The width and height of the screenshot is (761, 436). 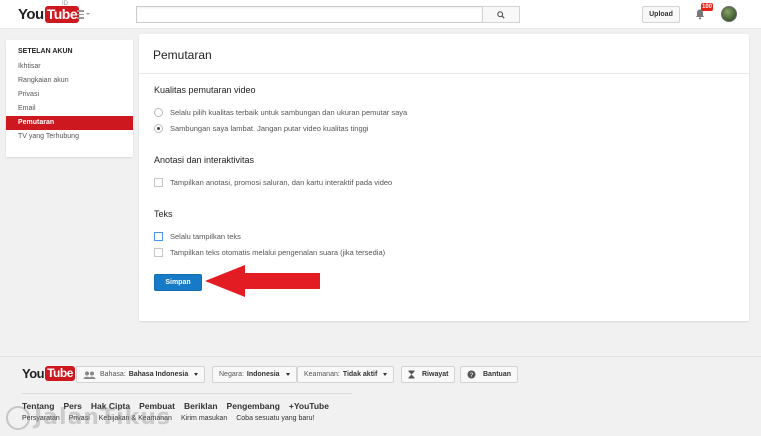 I want to click on page-title: Pemutaran, so click(x=182, y=55).